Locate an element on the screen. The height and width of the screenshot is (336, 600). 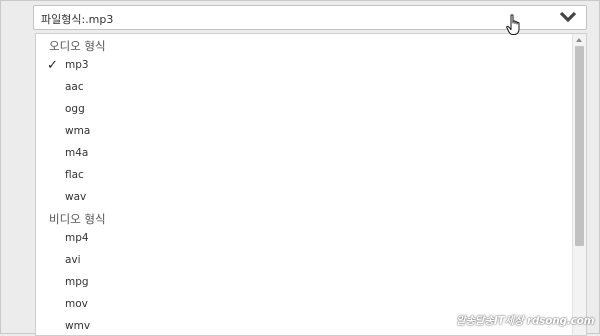
scroll-thumb is located at coordinates (579, 146).